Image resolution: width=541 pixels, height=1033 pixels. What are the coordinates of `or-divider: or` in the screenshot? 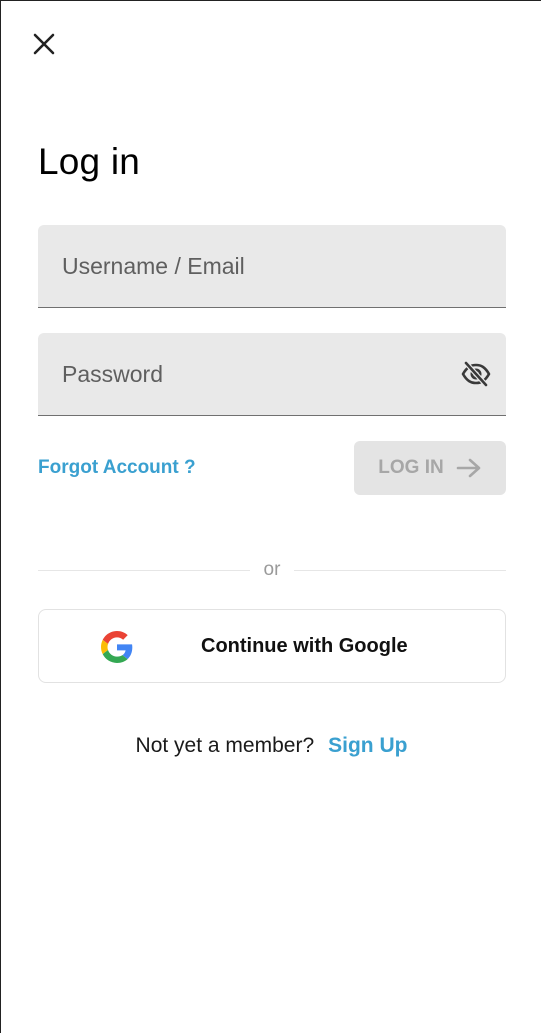 It's located at (272, 570).